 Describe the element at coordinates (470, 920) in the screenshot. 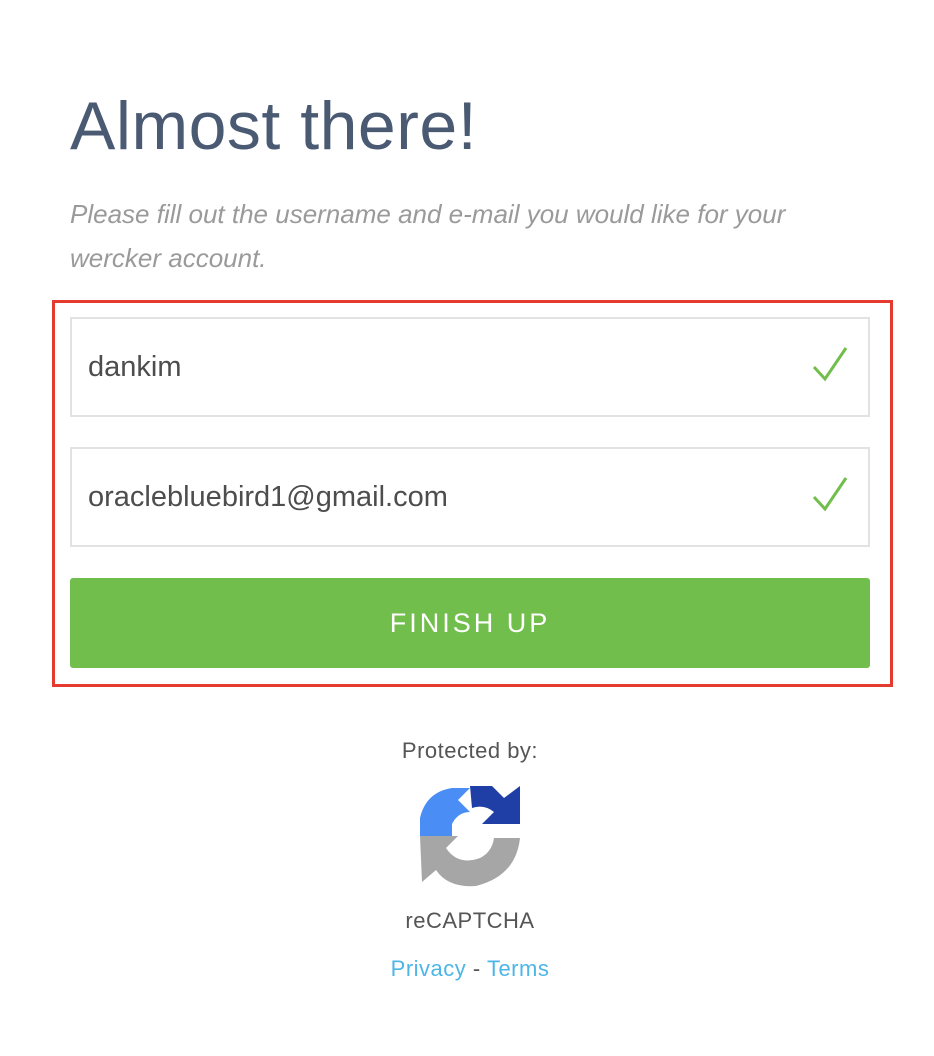

I see `recaptcha-label: reCAPTCHA` at that location.